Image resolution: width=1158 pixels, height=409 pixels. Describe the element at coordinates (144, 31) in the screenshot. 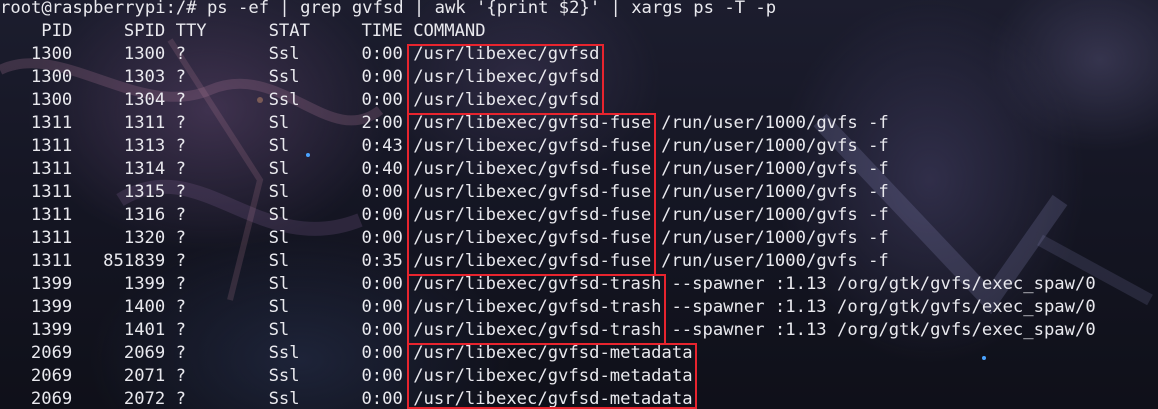

I see `header-spid: SPID` at that location.